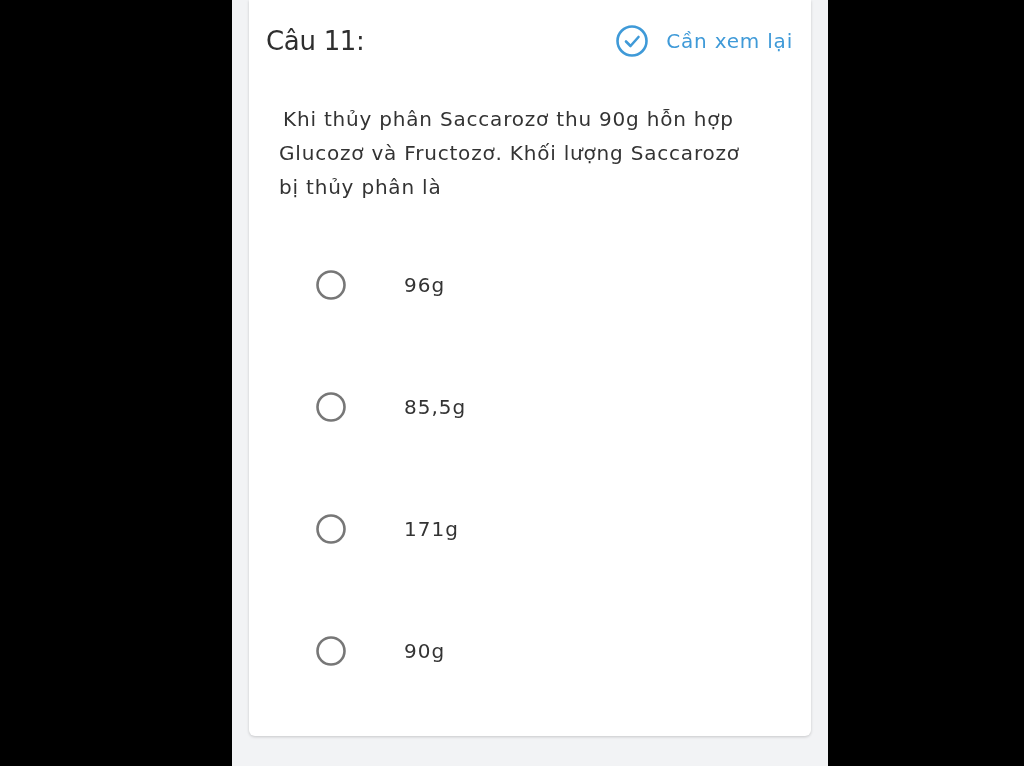  I want to click on question-text: Khi thủy phân Saccarozơ thu 90g hỗn hợp Glucozơ và Fructozơ. Khối lượng Saccarozơ bị thủy phân là, so click(510, 153).